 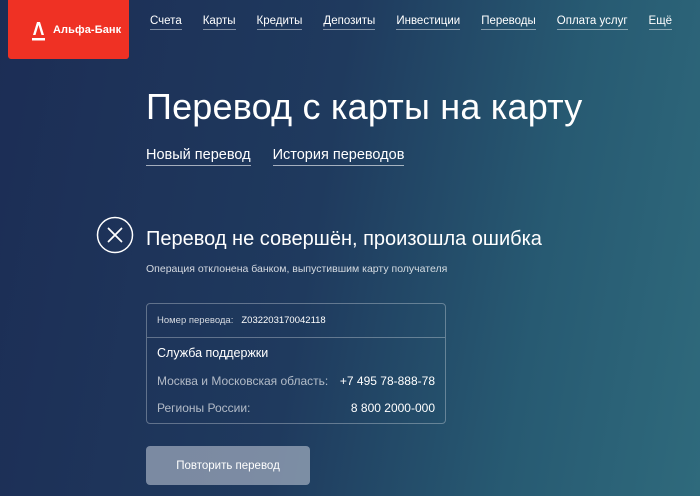 I want to click on tab-transfer-history: История переводов, so click(x=338, y=156).